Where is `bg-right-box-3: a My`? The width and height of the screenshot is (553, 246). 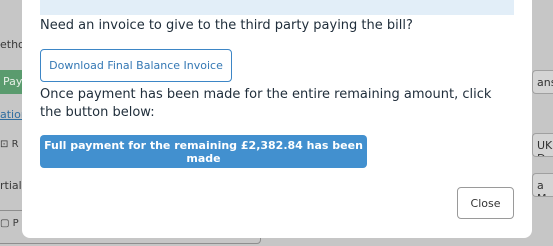
bg-right-box-3: a My is located at coordinates (542, 185).